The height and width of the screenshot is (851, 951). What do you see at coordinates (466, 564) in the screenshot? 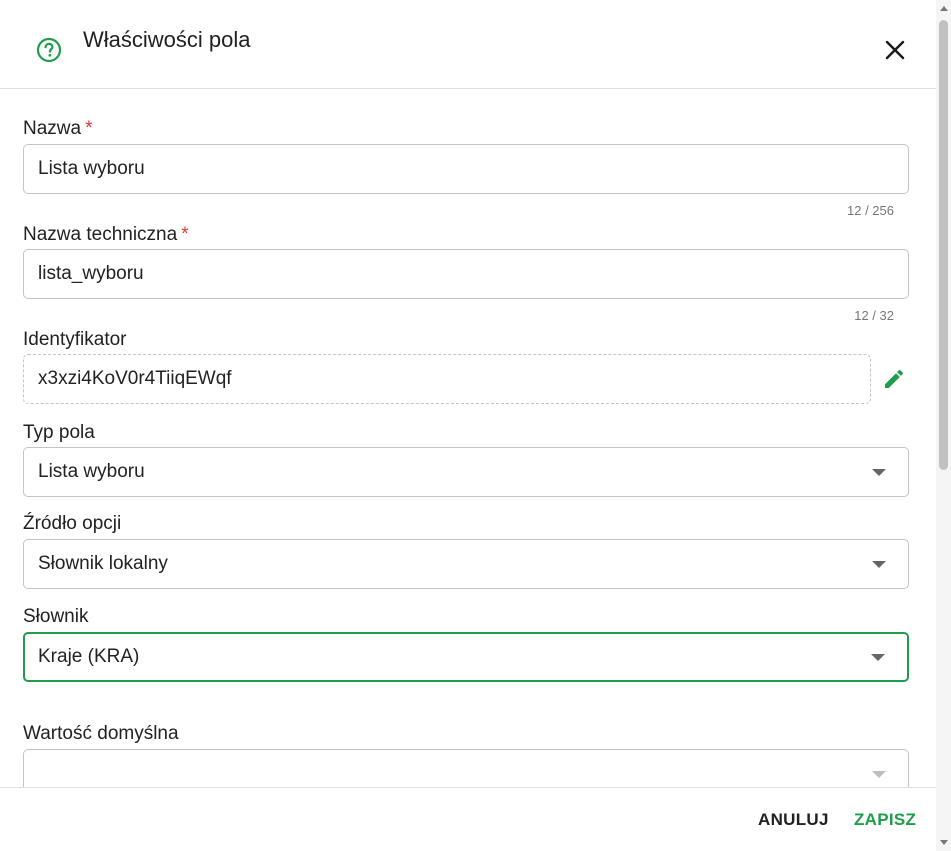
I see `option-source-select: Słownik lokalny` at bounding box center [466, 564].